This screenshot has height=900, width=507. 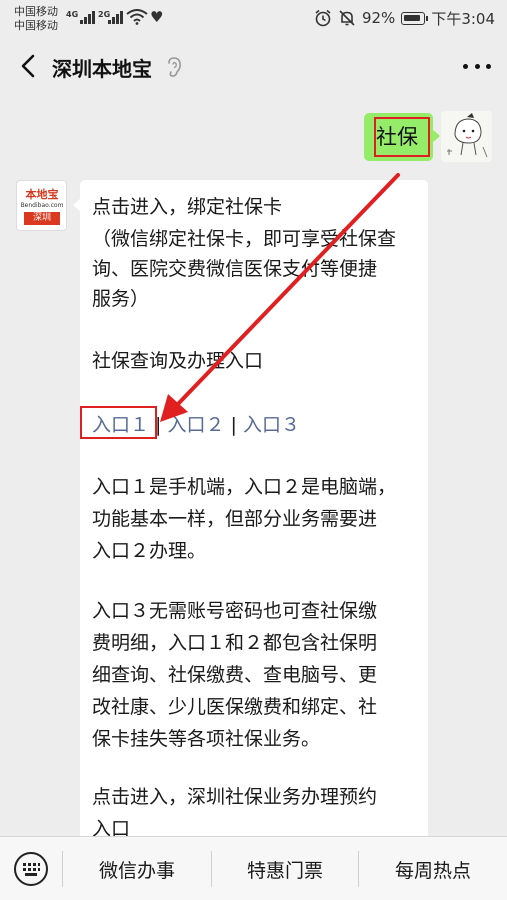 I want to click on page-title: 深圳本地宝, so click(x=102, y=69).